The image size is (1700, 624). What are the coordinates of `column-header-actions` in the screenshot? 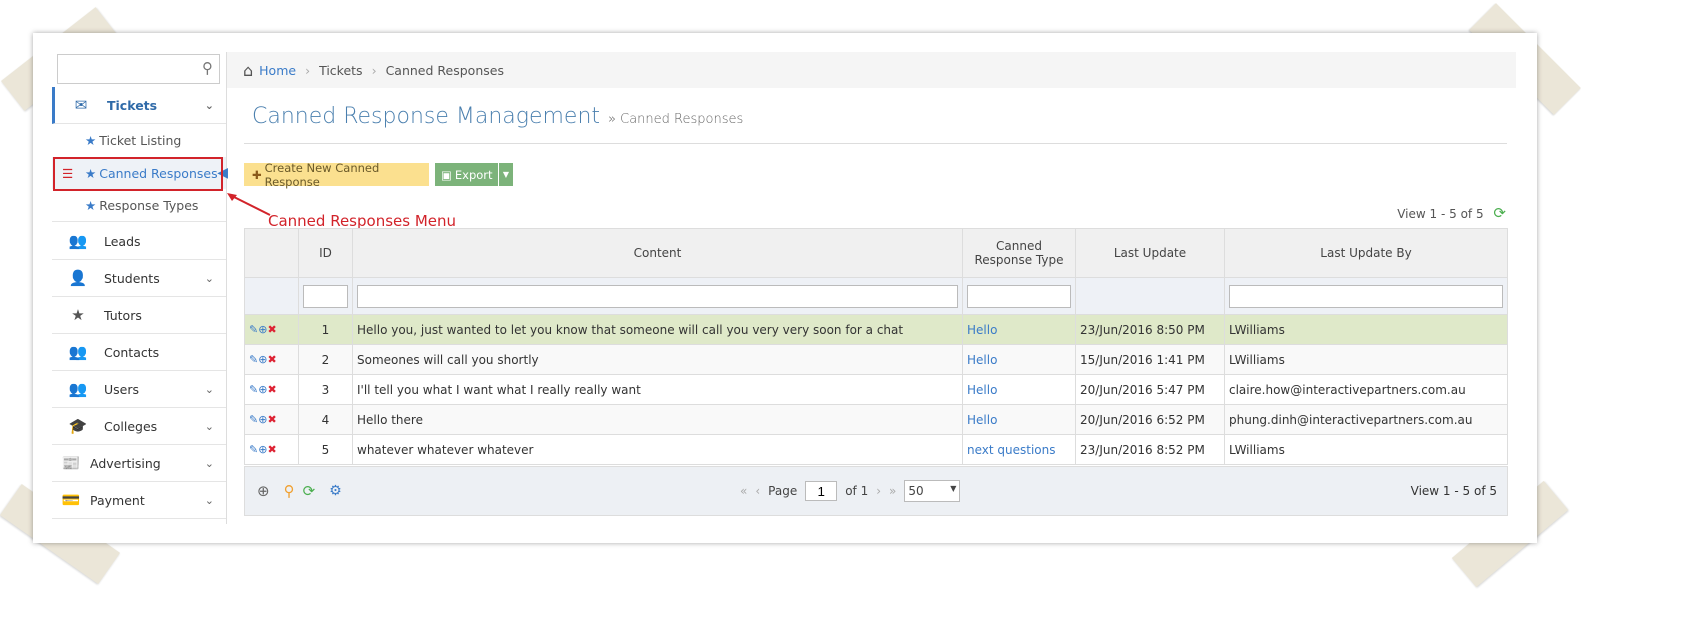 It's located at (271, 253).